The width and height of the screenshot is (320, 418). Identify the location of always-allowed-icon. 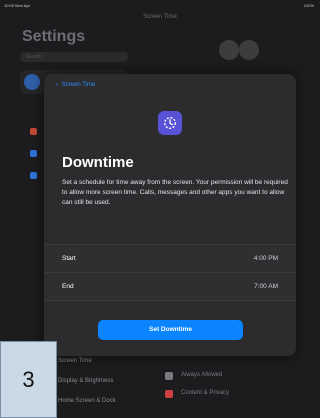
(169, 376).